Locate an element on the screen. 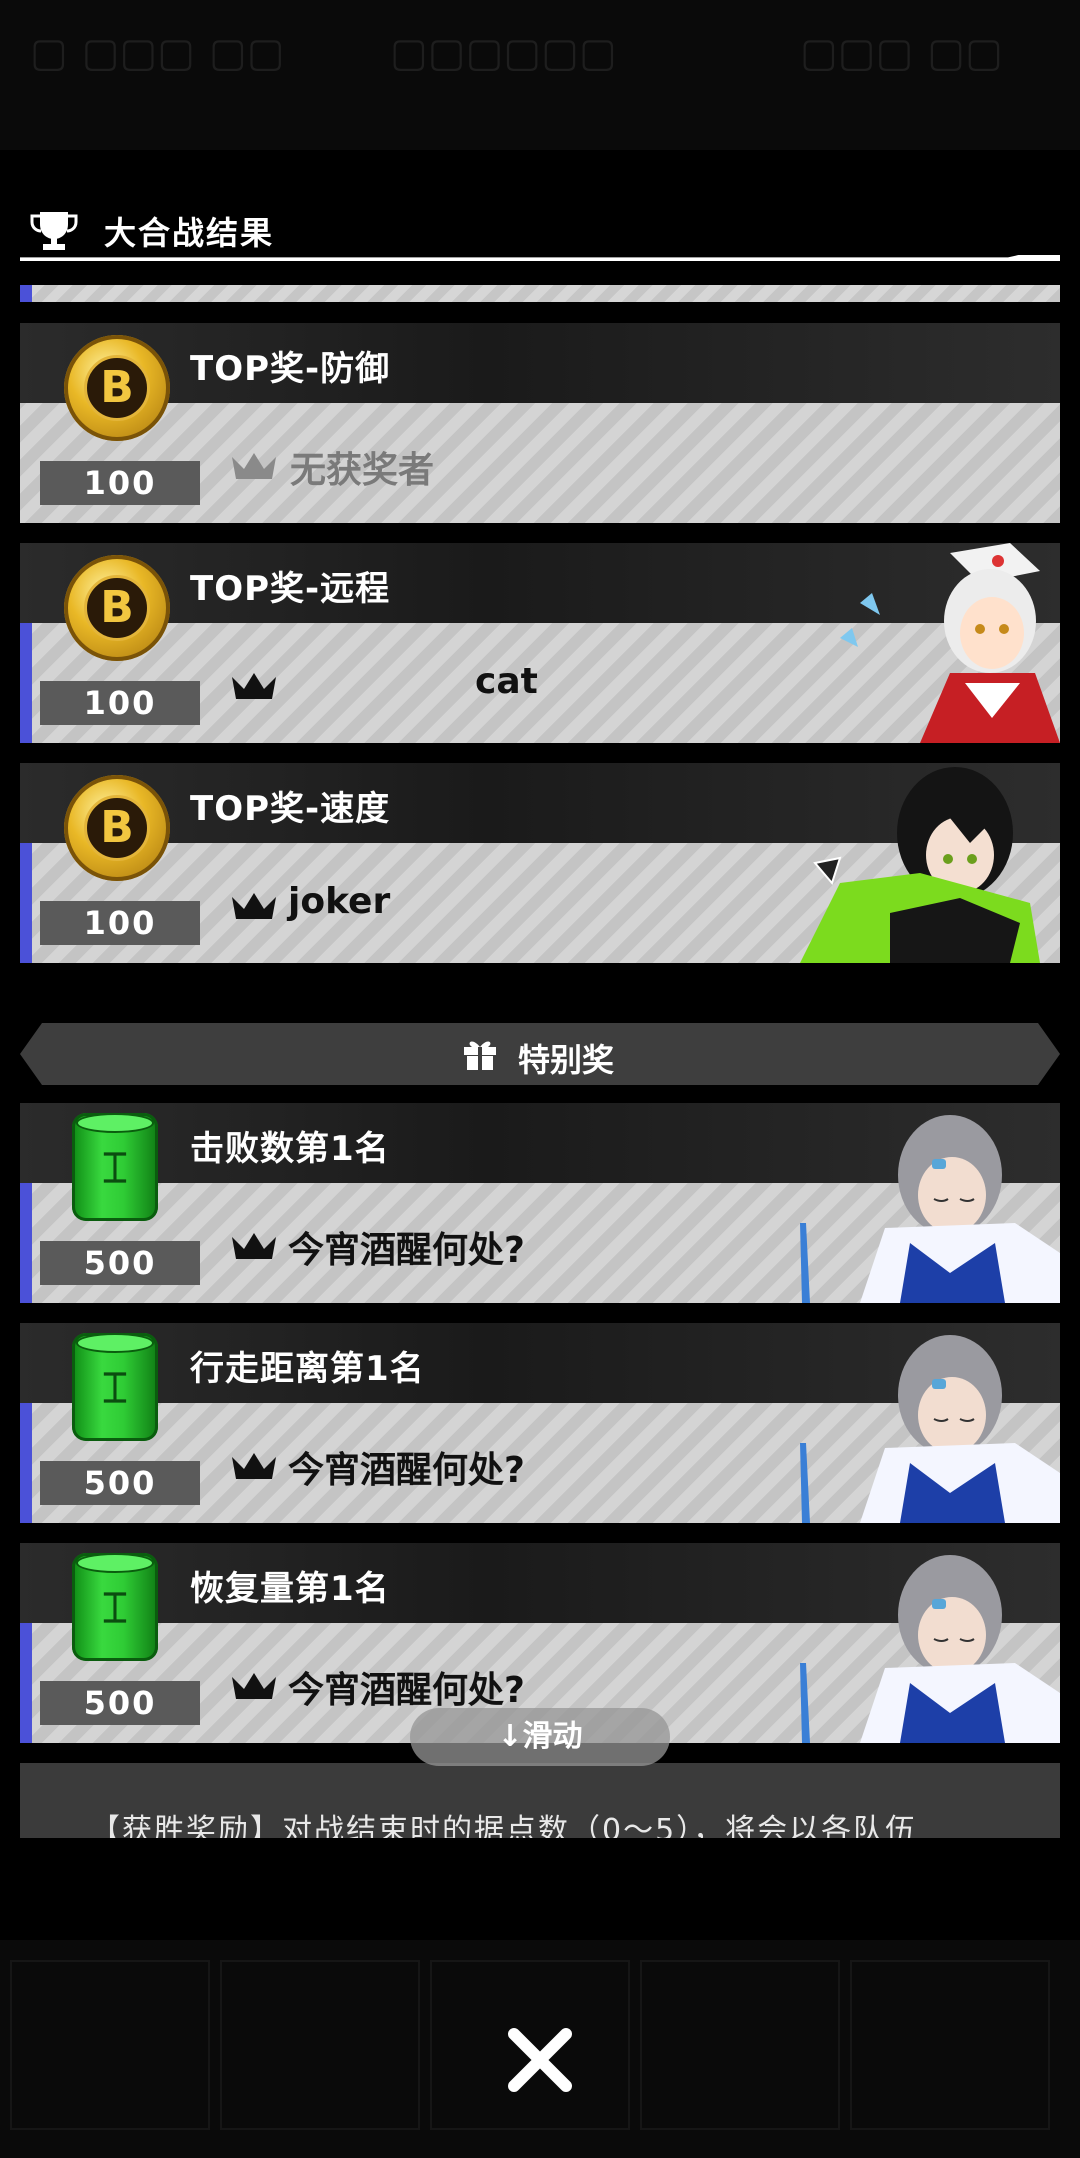 Image resolution: width=1080 pixels, height=2158 pixels. close-icon is located at coordinates (540, 2060).